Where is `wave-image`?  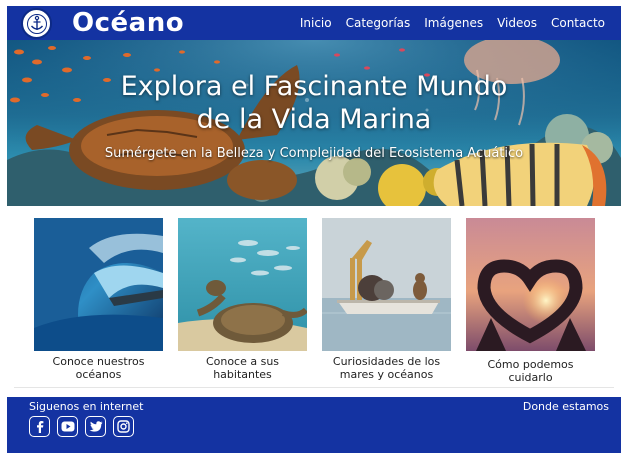
wave-image is located at coordinates (98, 284).